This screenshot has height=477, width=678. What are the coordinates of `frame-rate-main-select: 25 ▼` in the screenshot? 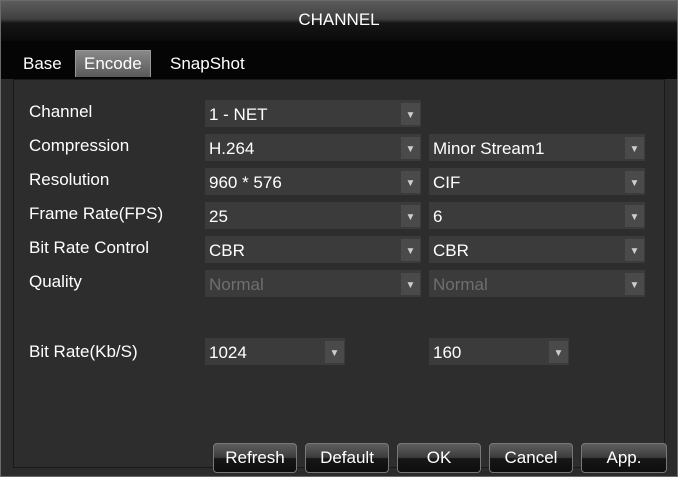 It's located at (313, 215).